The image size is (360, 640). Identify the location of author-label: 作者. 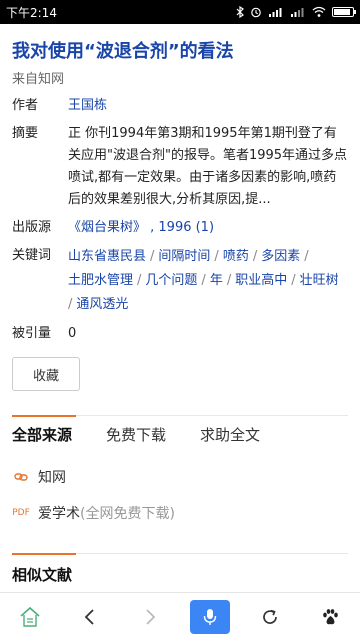
(25, 105).